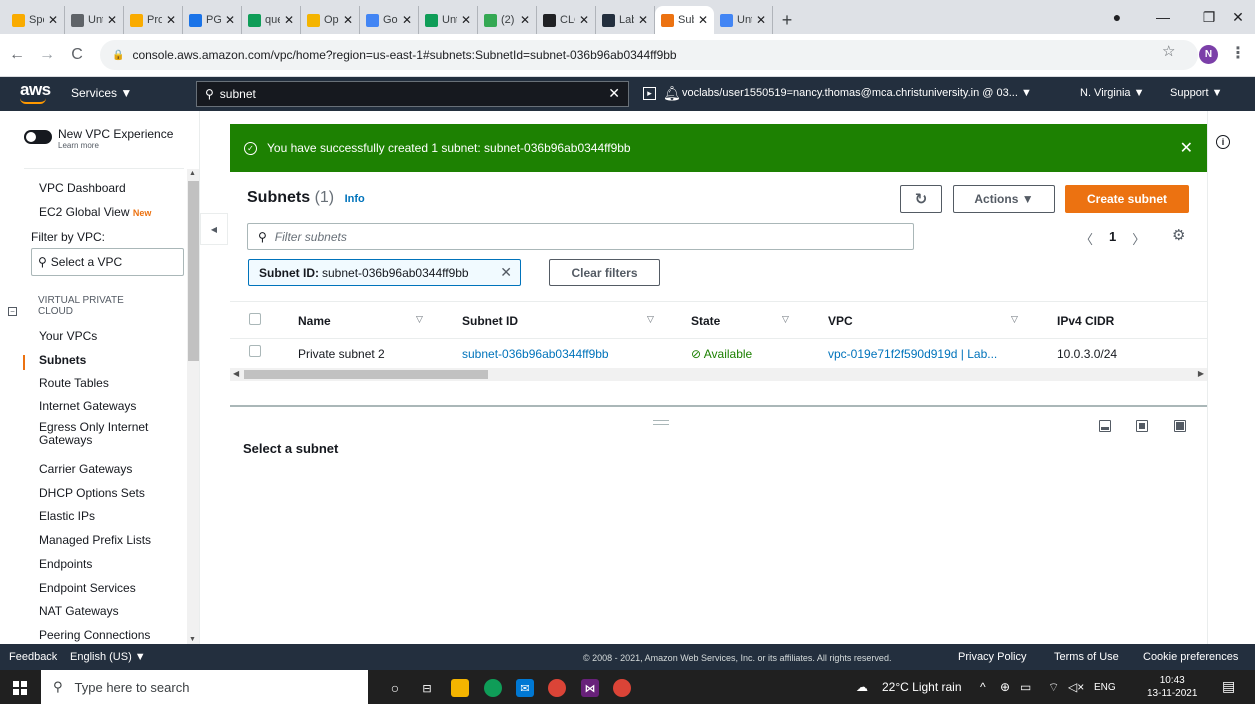 The height and width of the screenshot is (704, 1255). I want to click on next-page-icon: 〉, so click(1138, 238).